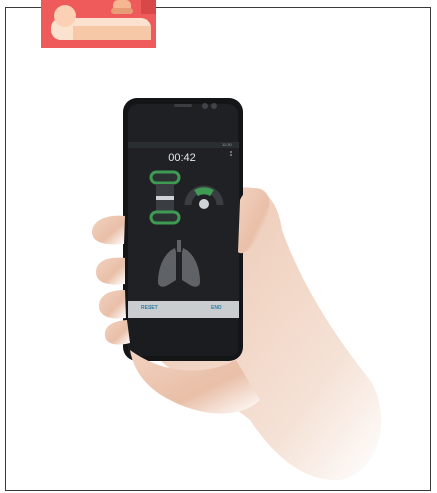  What do you see at coordinates (183, 227) in the screenshot?
I see `app-screen` at bounding box center [183, 227].